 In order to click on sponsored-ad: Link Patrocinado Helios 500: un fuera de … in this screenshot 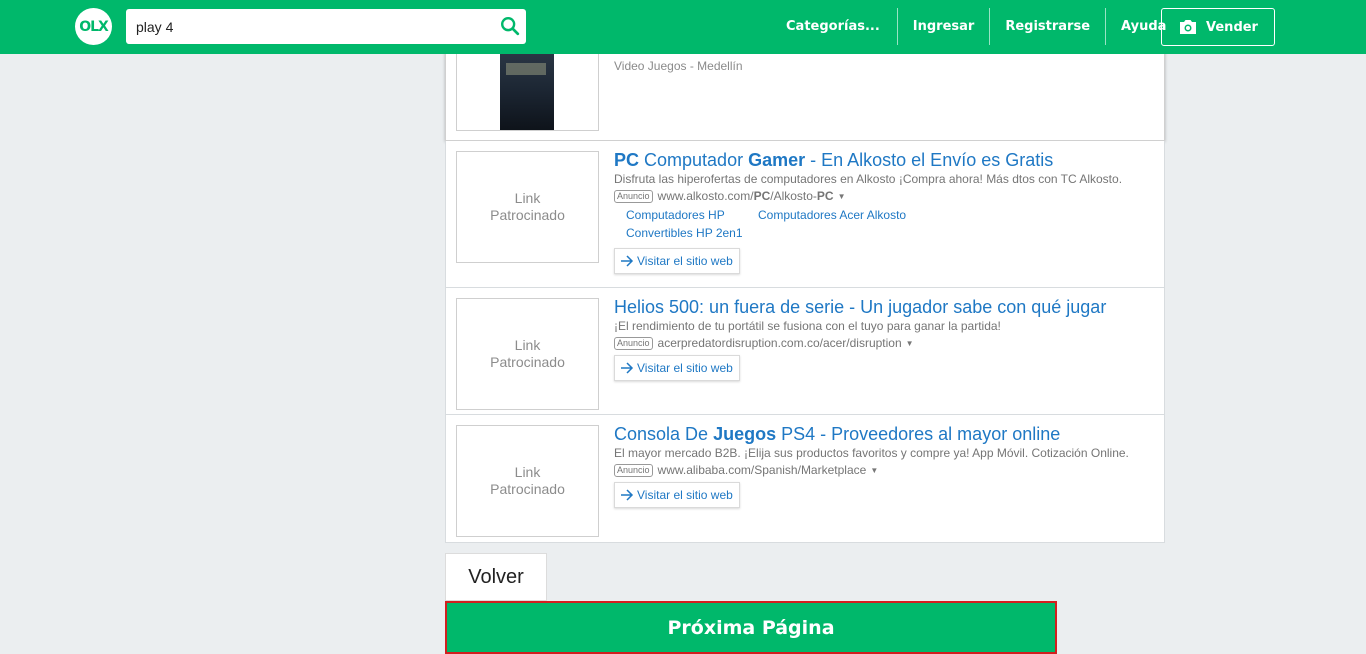, I will do `click(805, 350)`.